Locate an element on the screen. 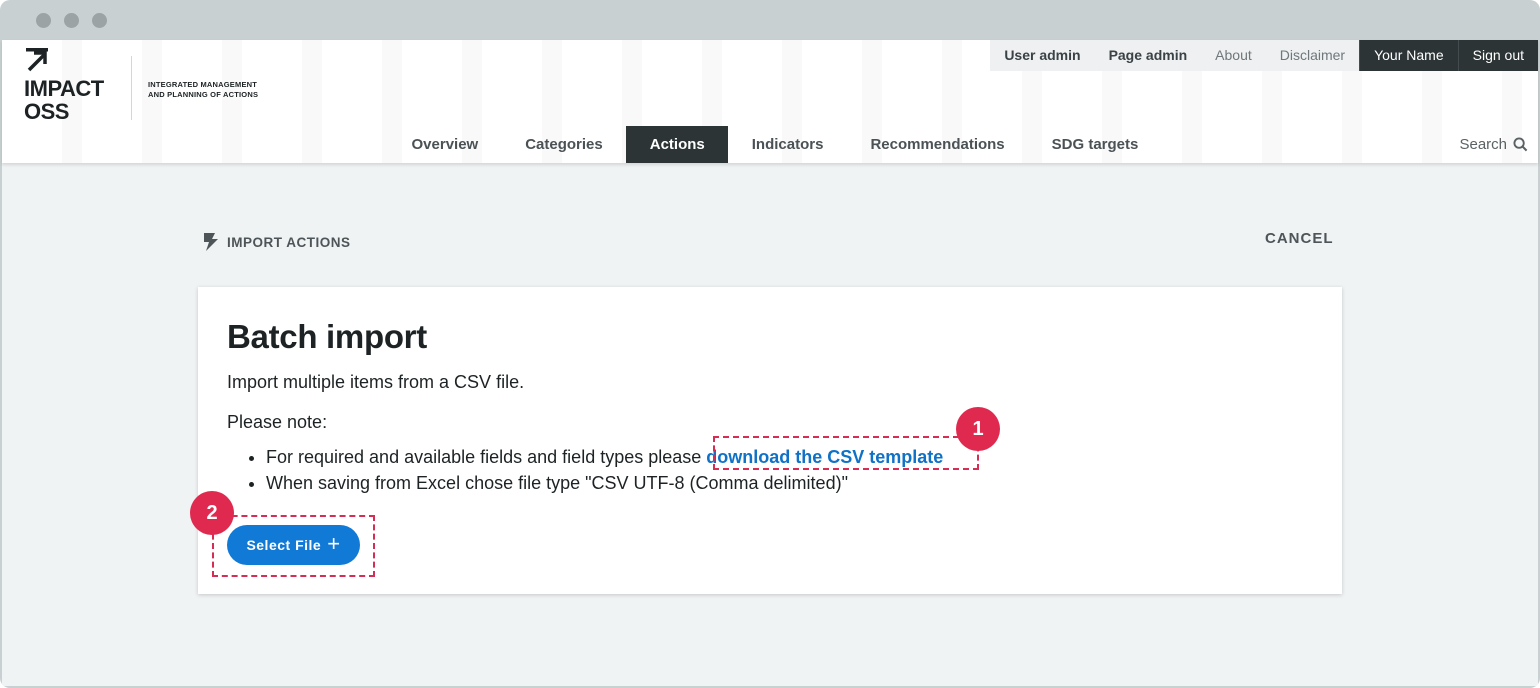 The image size is (1540, 688). logo-wordmark: IMPACT OSS is located at coordinates (64, 100).